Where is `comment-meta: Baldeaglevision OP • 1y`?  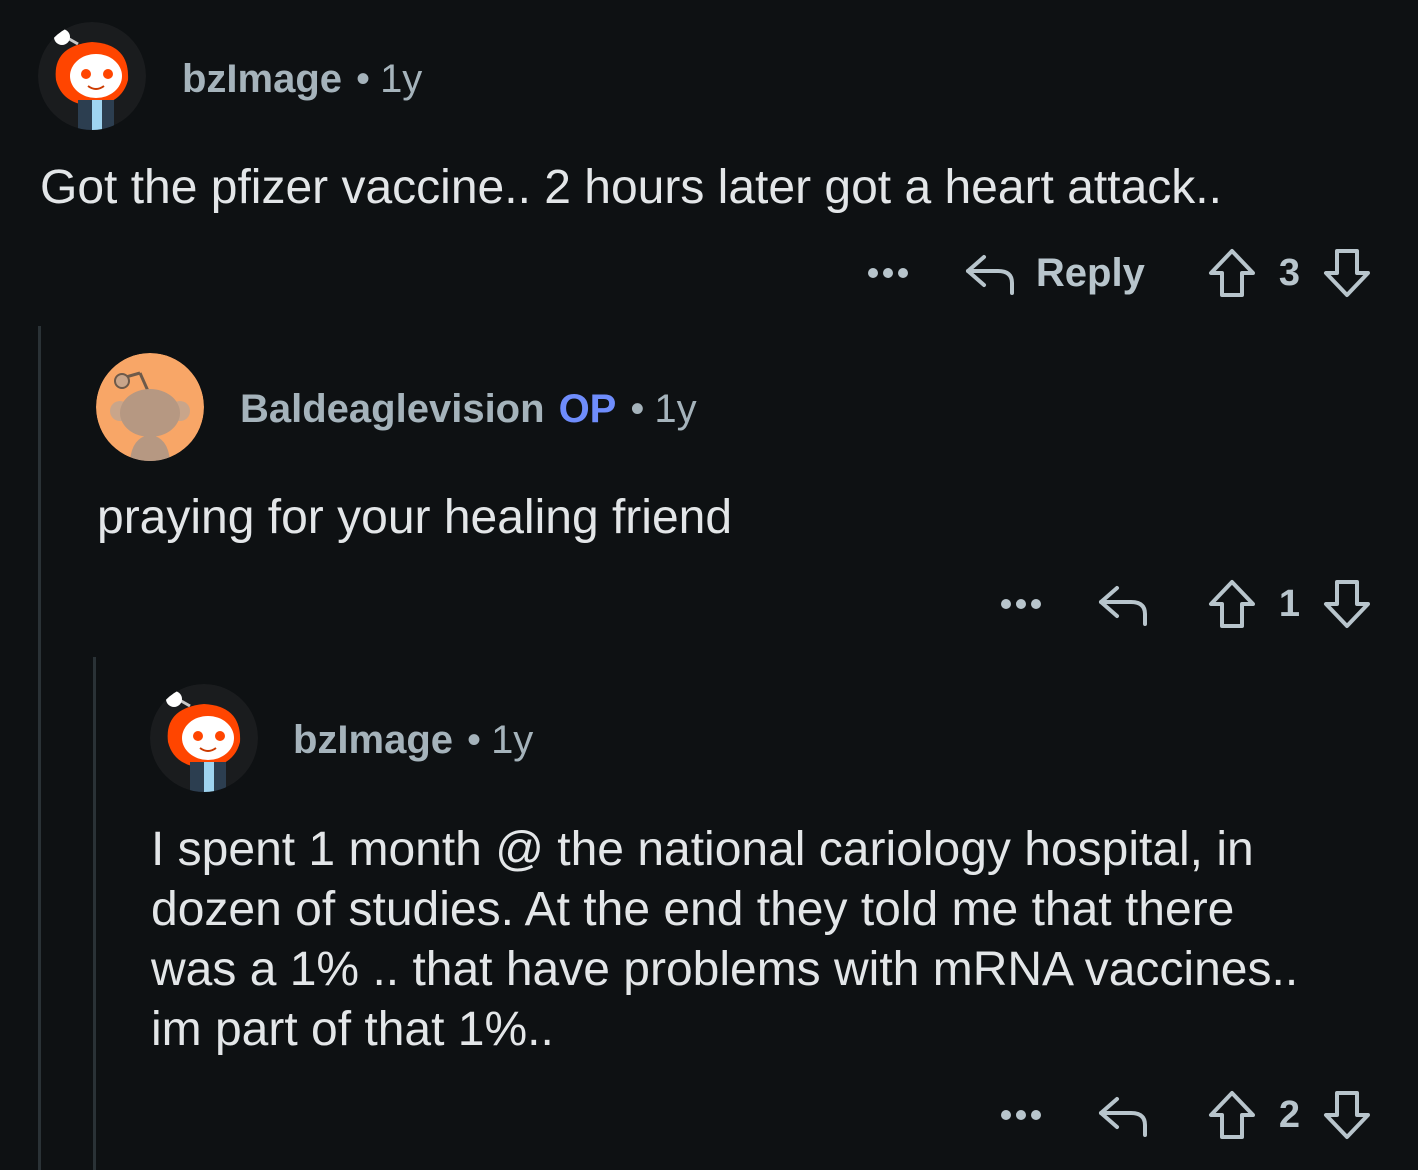 comment-meta: Baldeaglevision OP • 1y is located at coordinates (468, 409).